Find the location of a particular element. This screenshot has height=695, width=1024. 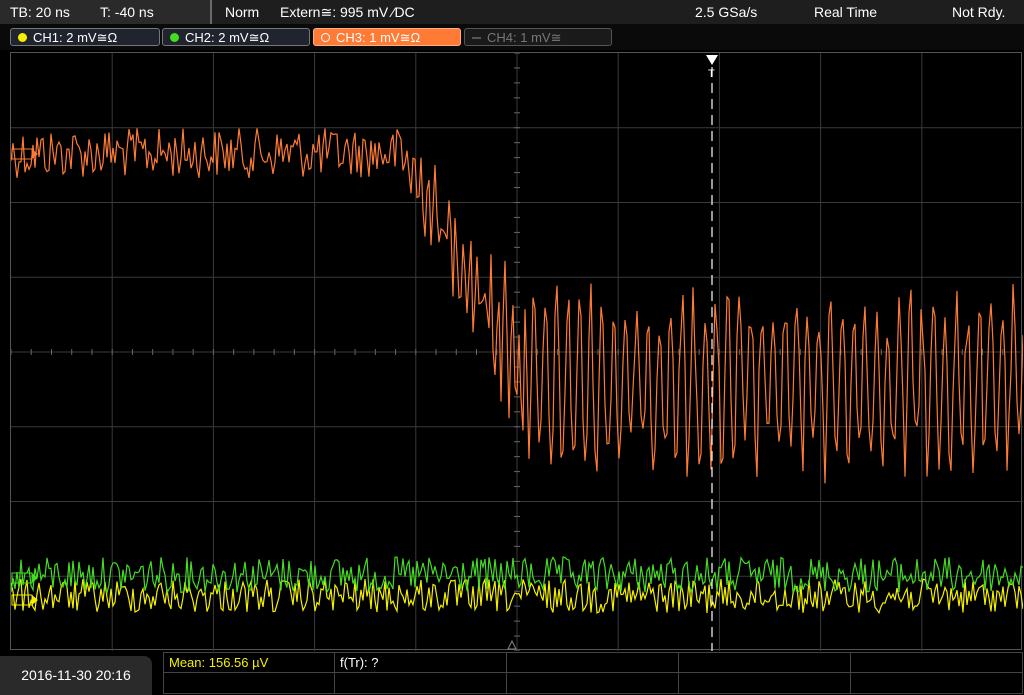

trigger-arrow-icon is located at coordinates (712, 60).